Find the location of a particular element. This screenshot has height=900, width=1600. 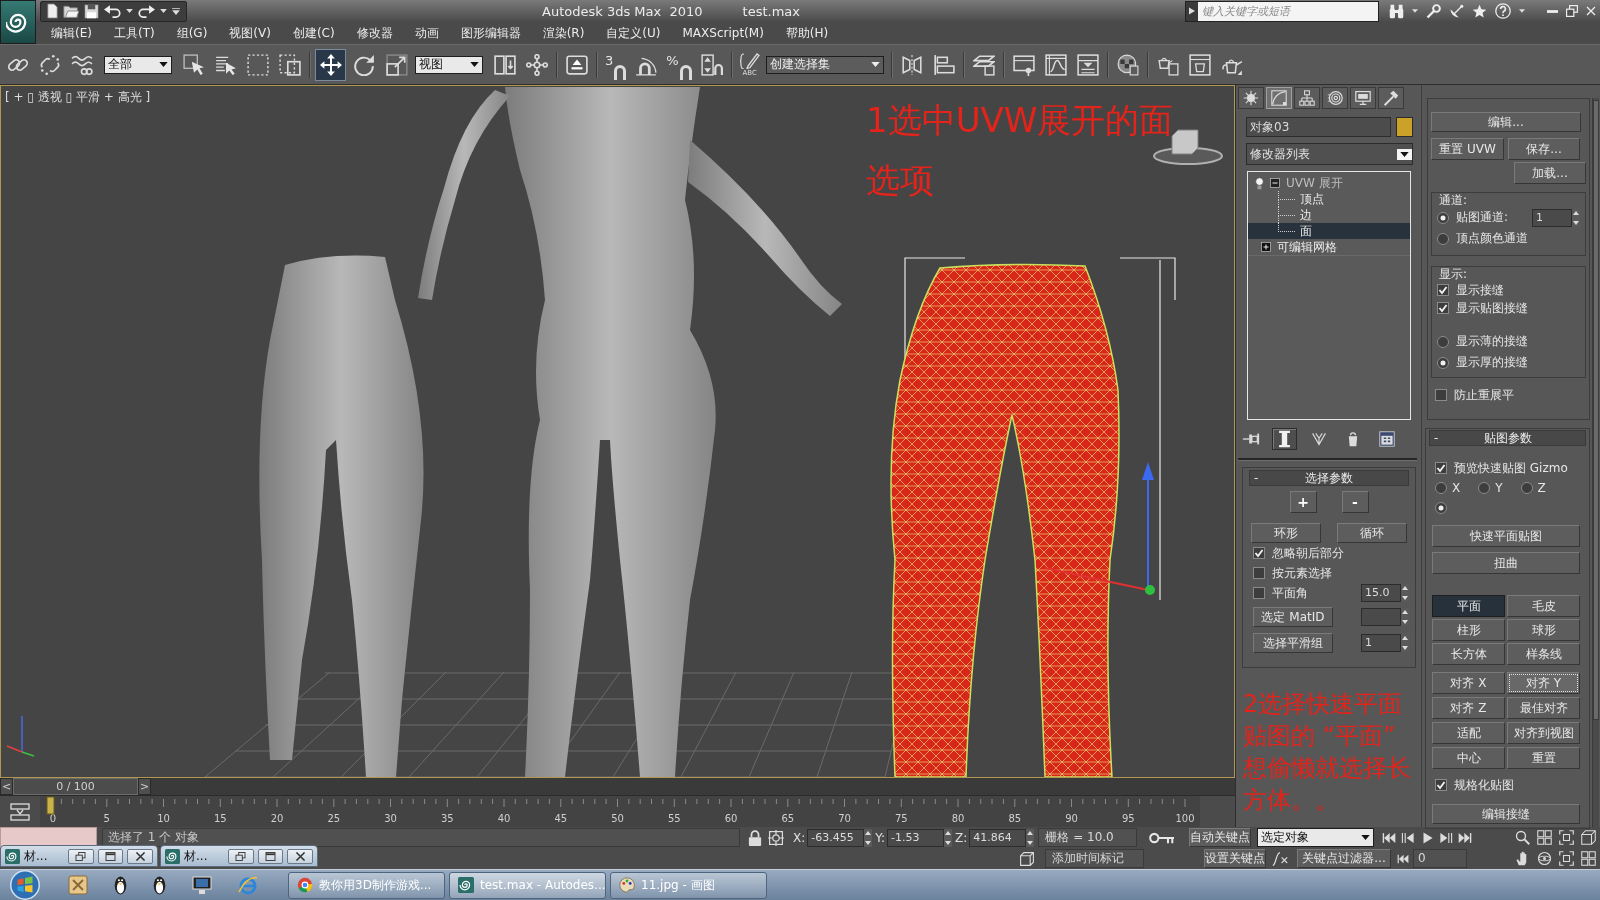

penguin-icon is located at coordinates (120, 885).